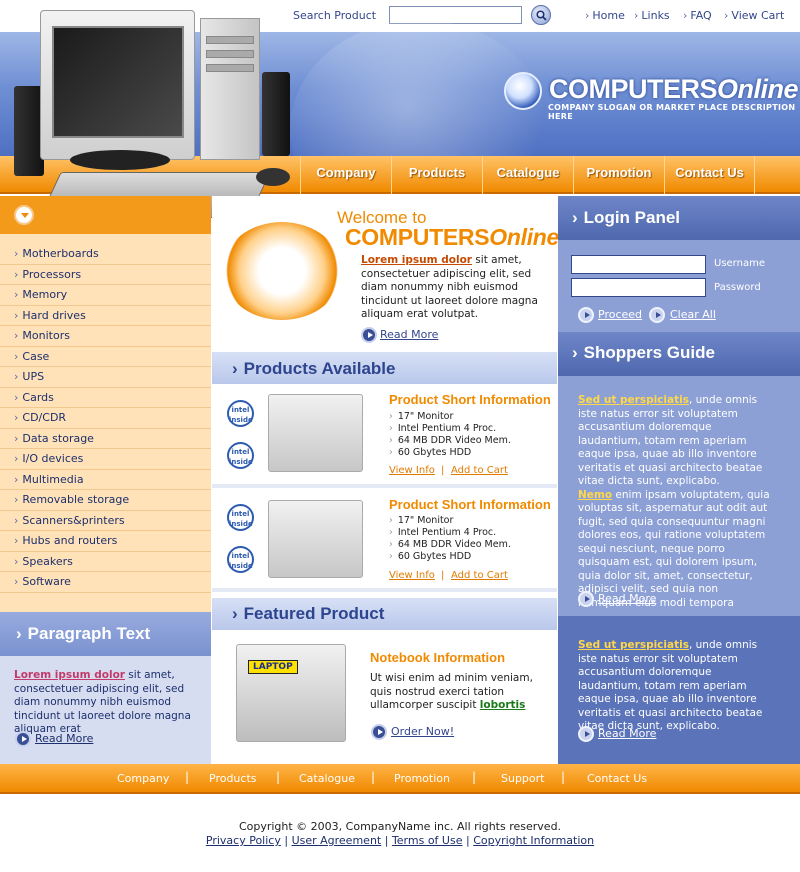  I want to click on nav-company: Company, so click(345, 175).